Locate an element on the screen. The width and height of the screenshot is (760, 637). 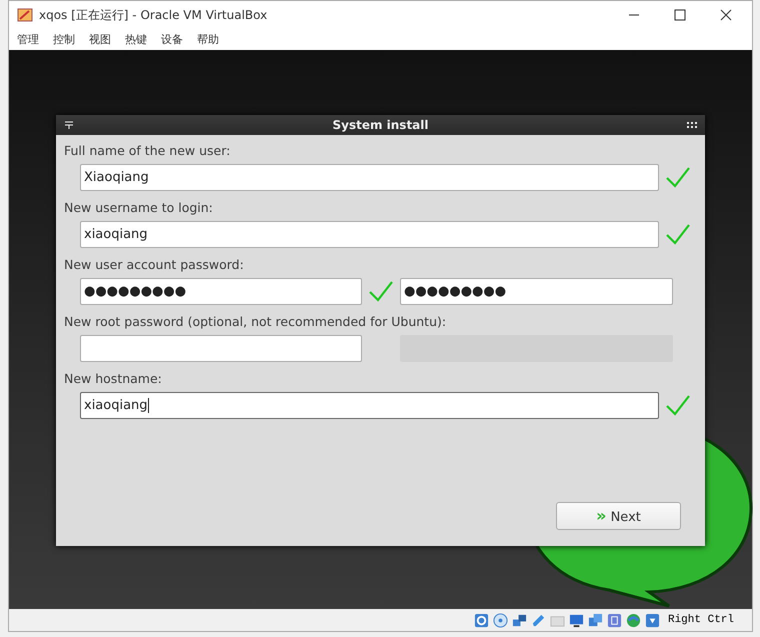
maximize-icon is located at coordinates (680, 15).